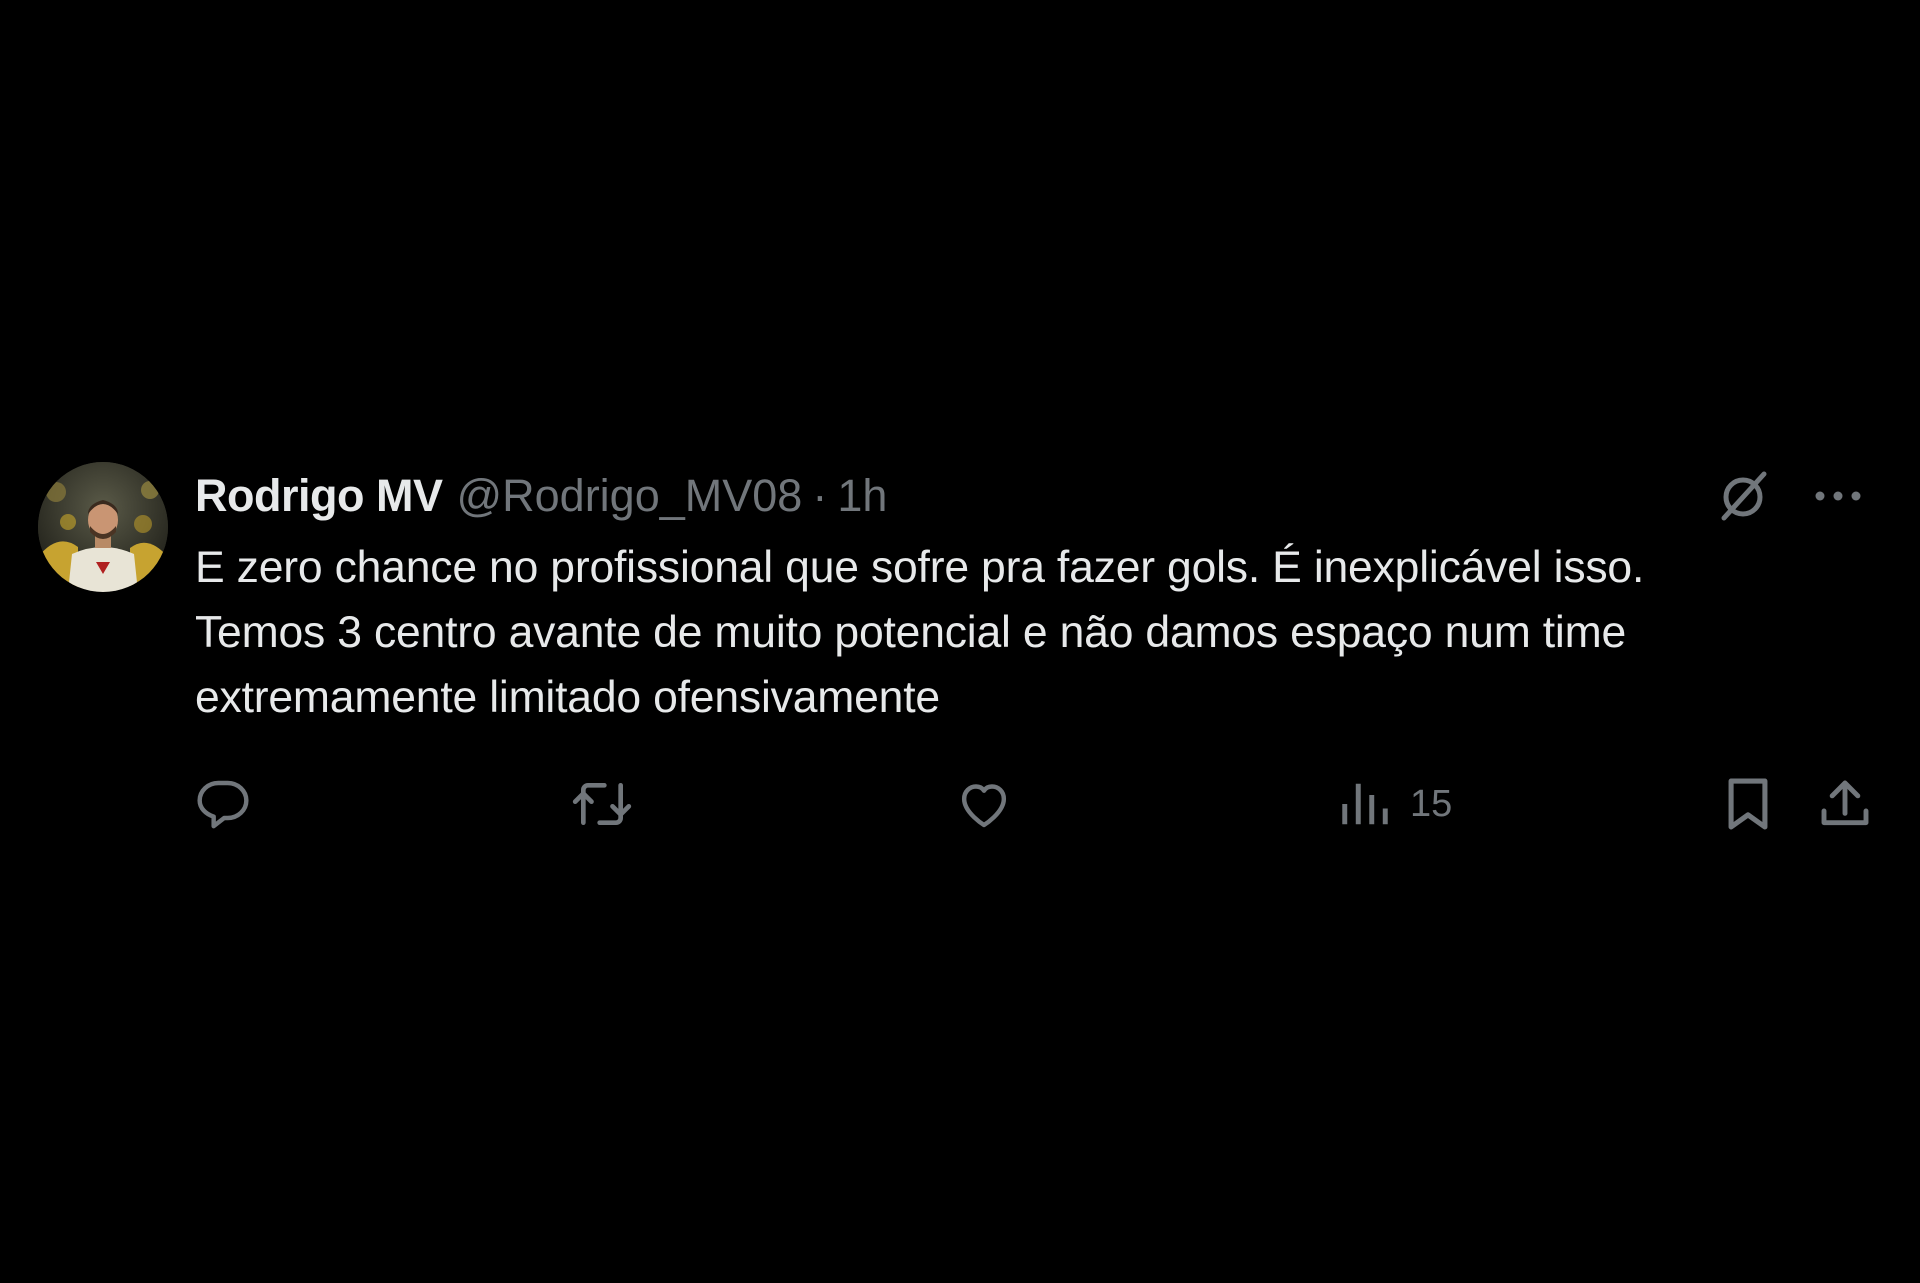 This screenshot has width=1920, height=1283. Describe the element at coordinates (1789, 496) in the screenshot. I see `header-actions` at that location.